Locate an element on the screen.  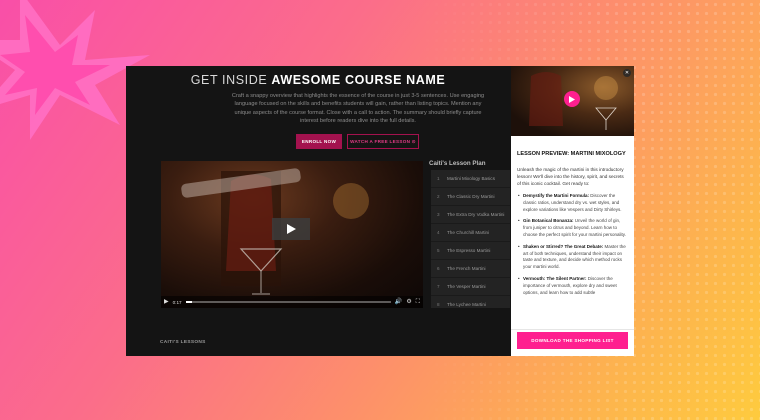
watch-free-lesson-button: WATCH A FREE LESSON ⊙ is located at coordinates (383, 141).